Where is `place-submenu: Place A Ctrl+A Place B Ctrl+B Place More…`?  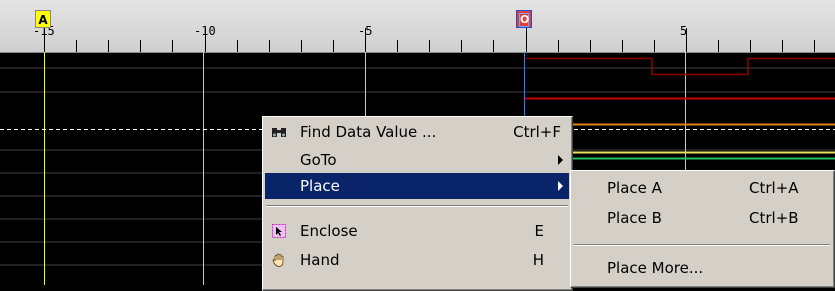
place-submenu: Place A Ctrl+A Place B Ctrl+B Place More… is located at coordinates (702, 229).